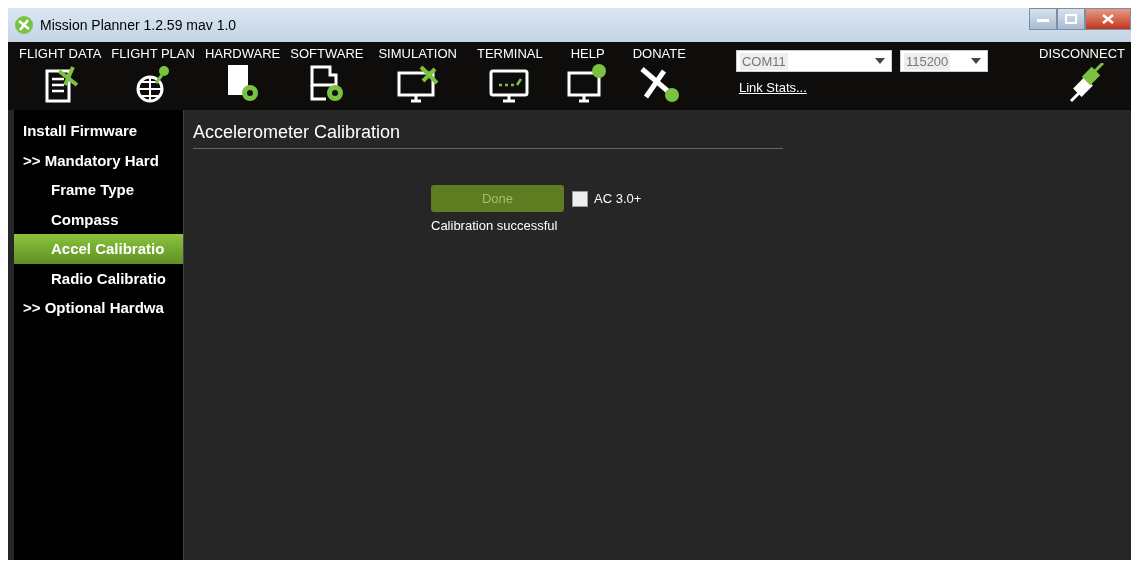  I want to click on menu-tab: SIMULATION, so click(417, 76).